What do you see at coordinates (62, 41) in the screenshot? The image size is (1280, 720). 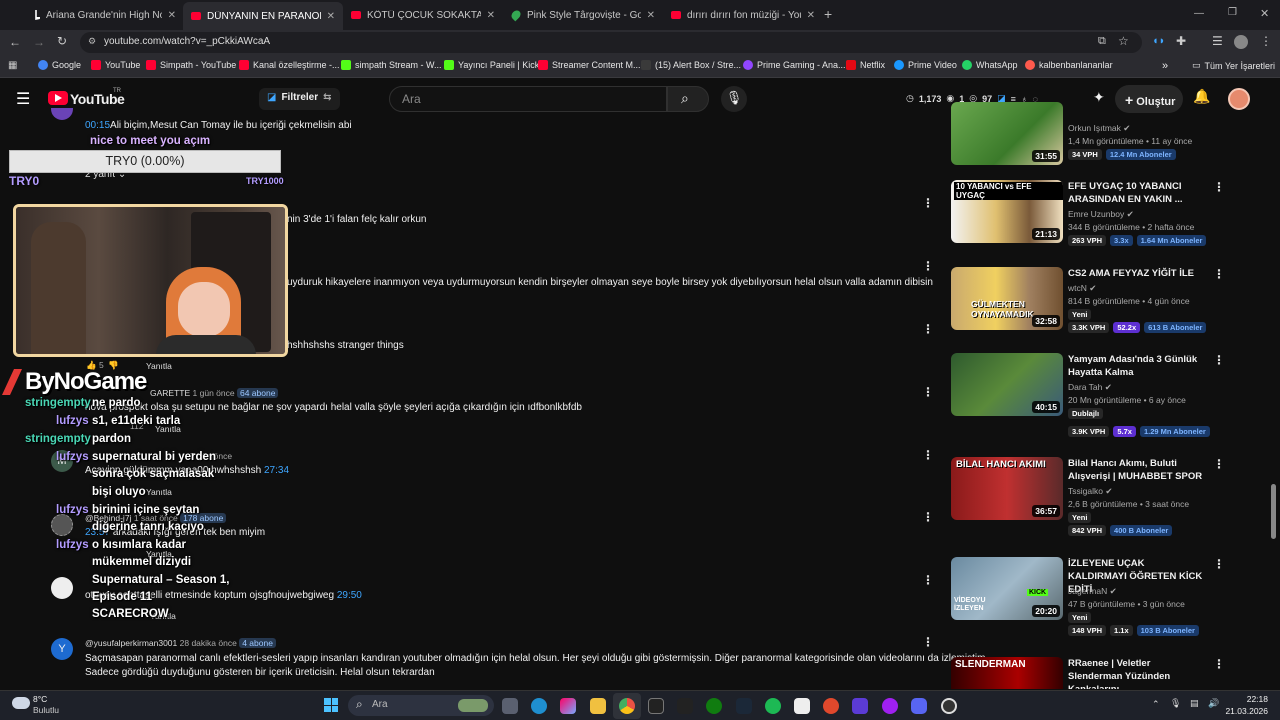 I see `reload-icon: ↻` at bounding box center [62, 41].